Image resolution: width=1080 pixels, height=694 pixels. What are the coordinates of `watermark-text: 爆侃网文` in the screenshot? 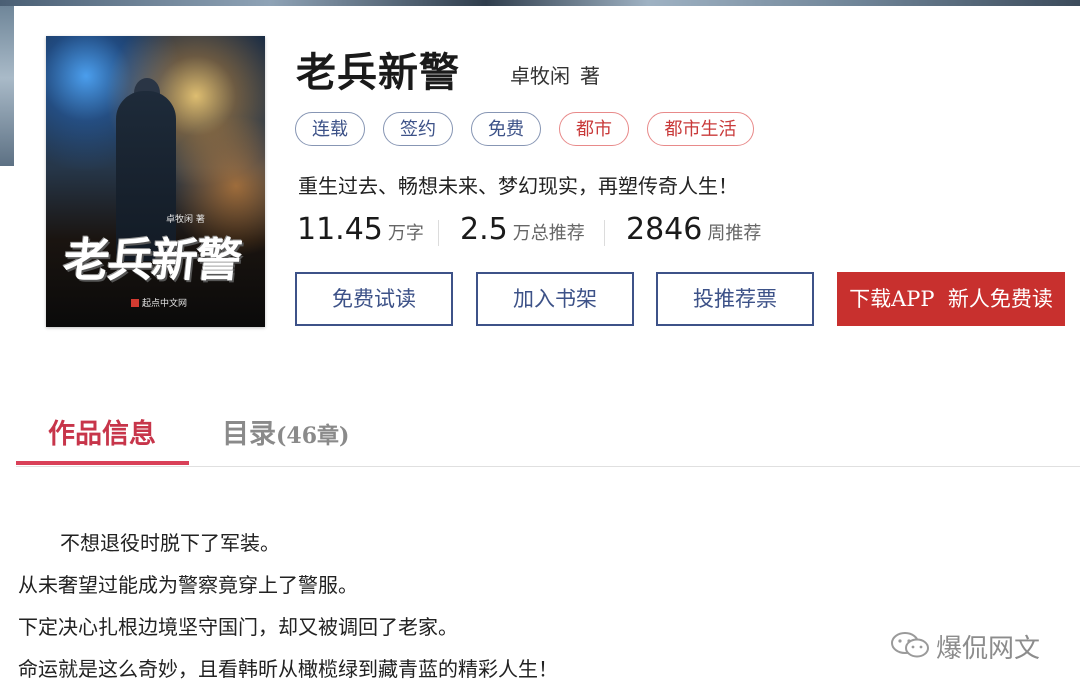 It's located at (988, 649).